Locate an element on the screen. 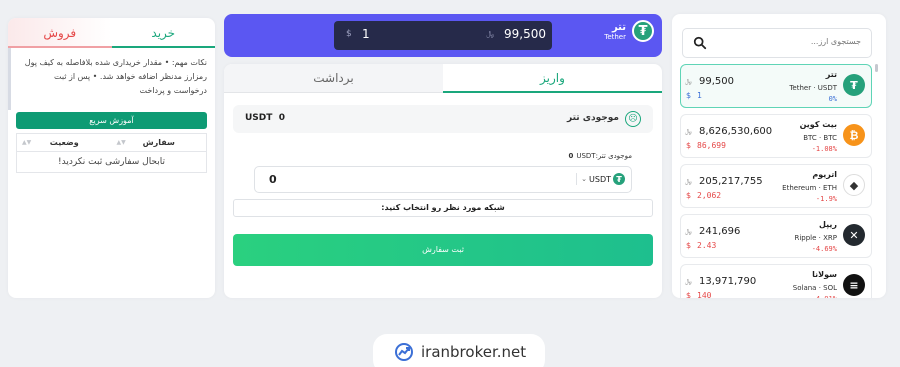  coin-change: -1.9% is located at coordinates (826, 199).